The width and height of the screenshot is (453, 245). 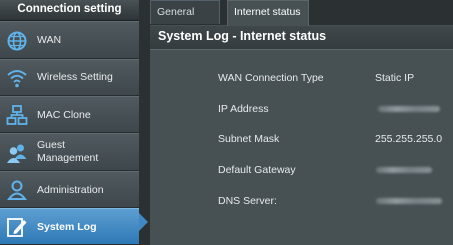 I want to click on user-icon, so click(x=17, y=190).